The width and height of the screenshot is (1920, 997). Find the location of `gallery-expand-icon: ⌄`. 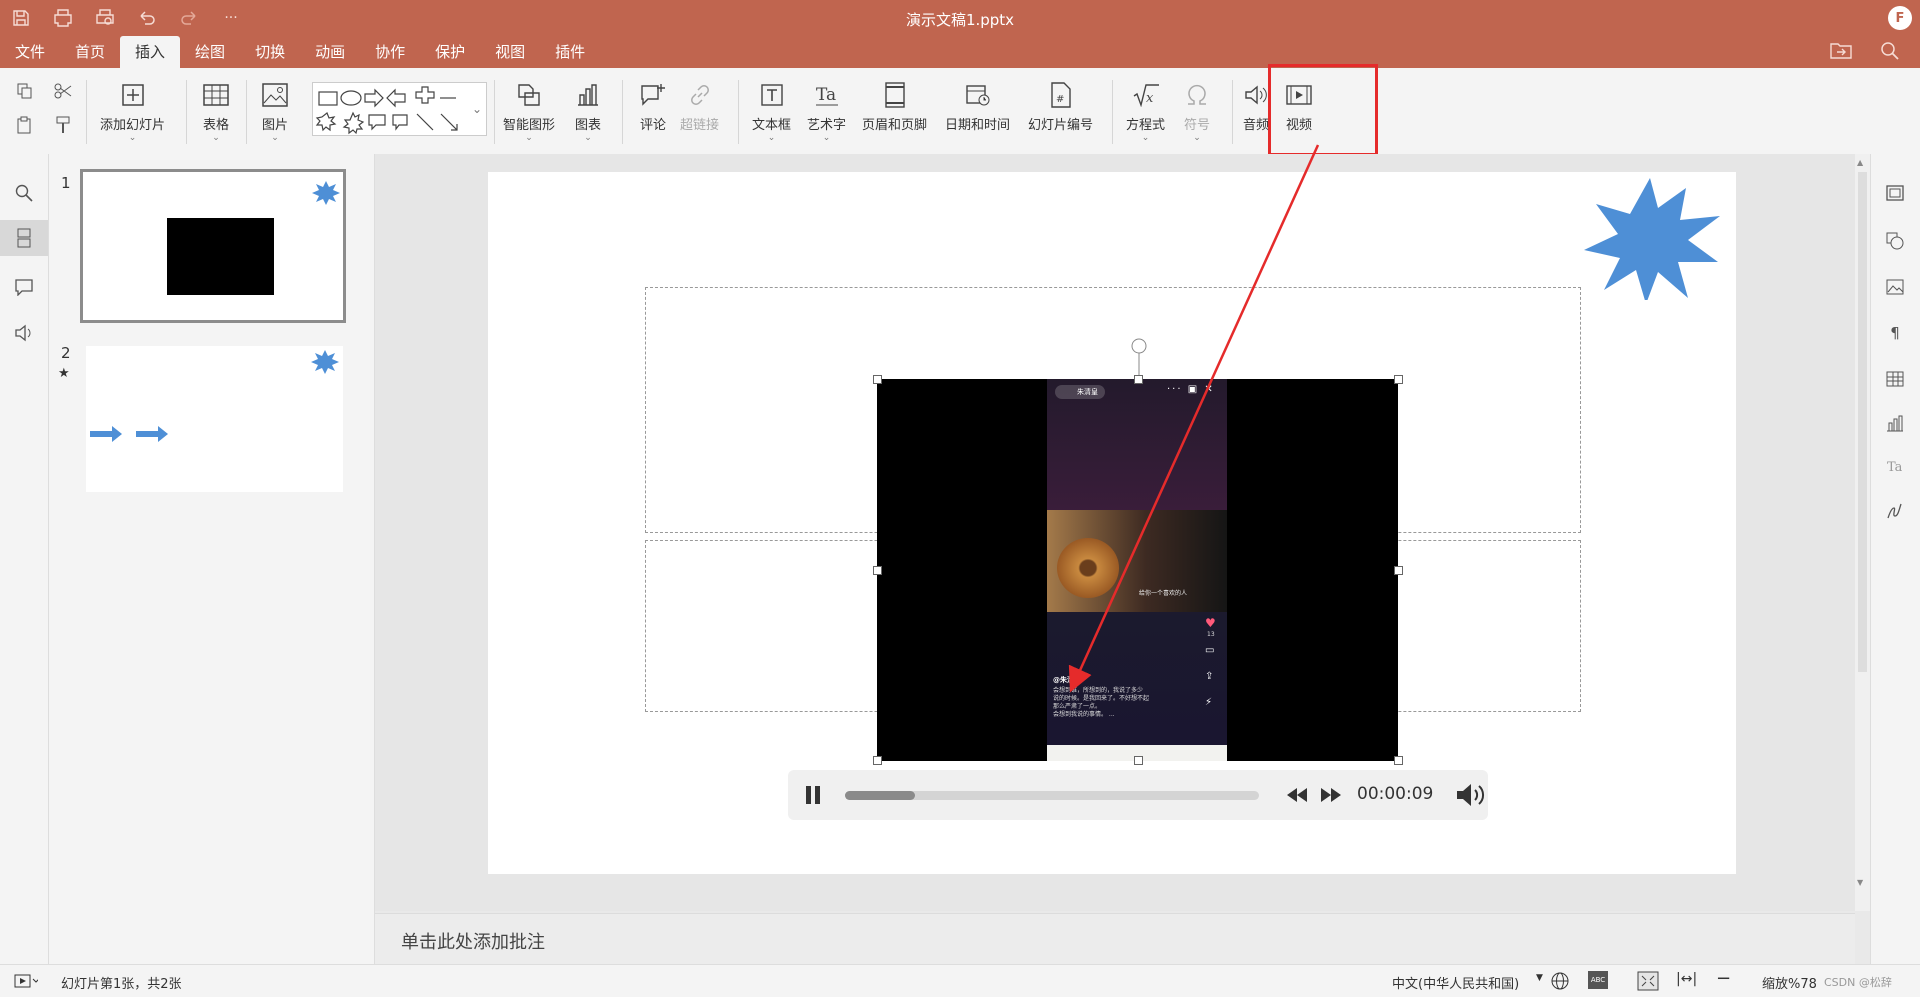

gallery-expand-icon: ⌄ is located at coordinates (477, 109).